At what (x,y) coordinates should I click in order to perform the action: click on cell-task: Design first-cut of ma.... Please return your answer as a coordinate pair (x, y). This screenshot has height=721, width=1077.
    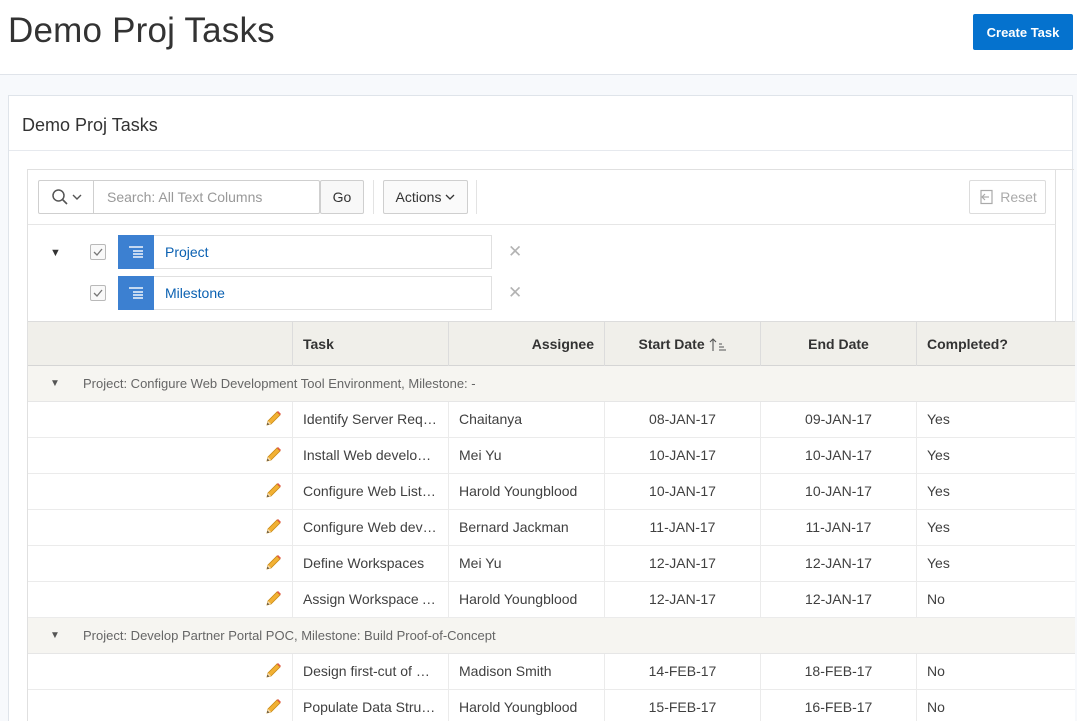
    Looking at the image, I should click on (370, 671).